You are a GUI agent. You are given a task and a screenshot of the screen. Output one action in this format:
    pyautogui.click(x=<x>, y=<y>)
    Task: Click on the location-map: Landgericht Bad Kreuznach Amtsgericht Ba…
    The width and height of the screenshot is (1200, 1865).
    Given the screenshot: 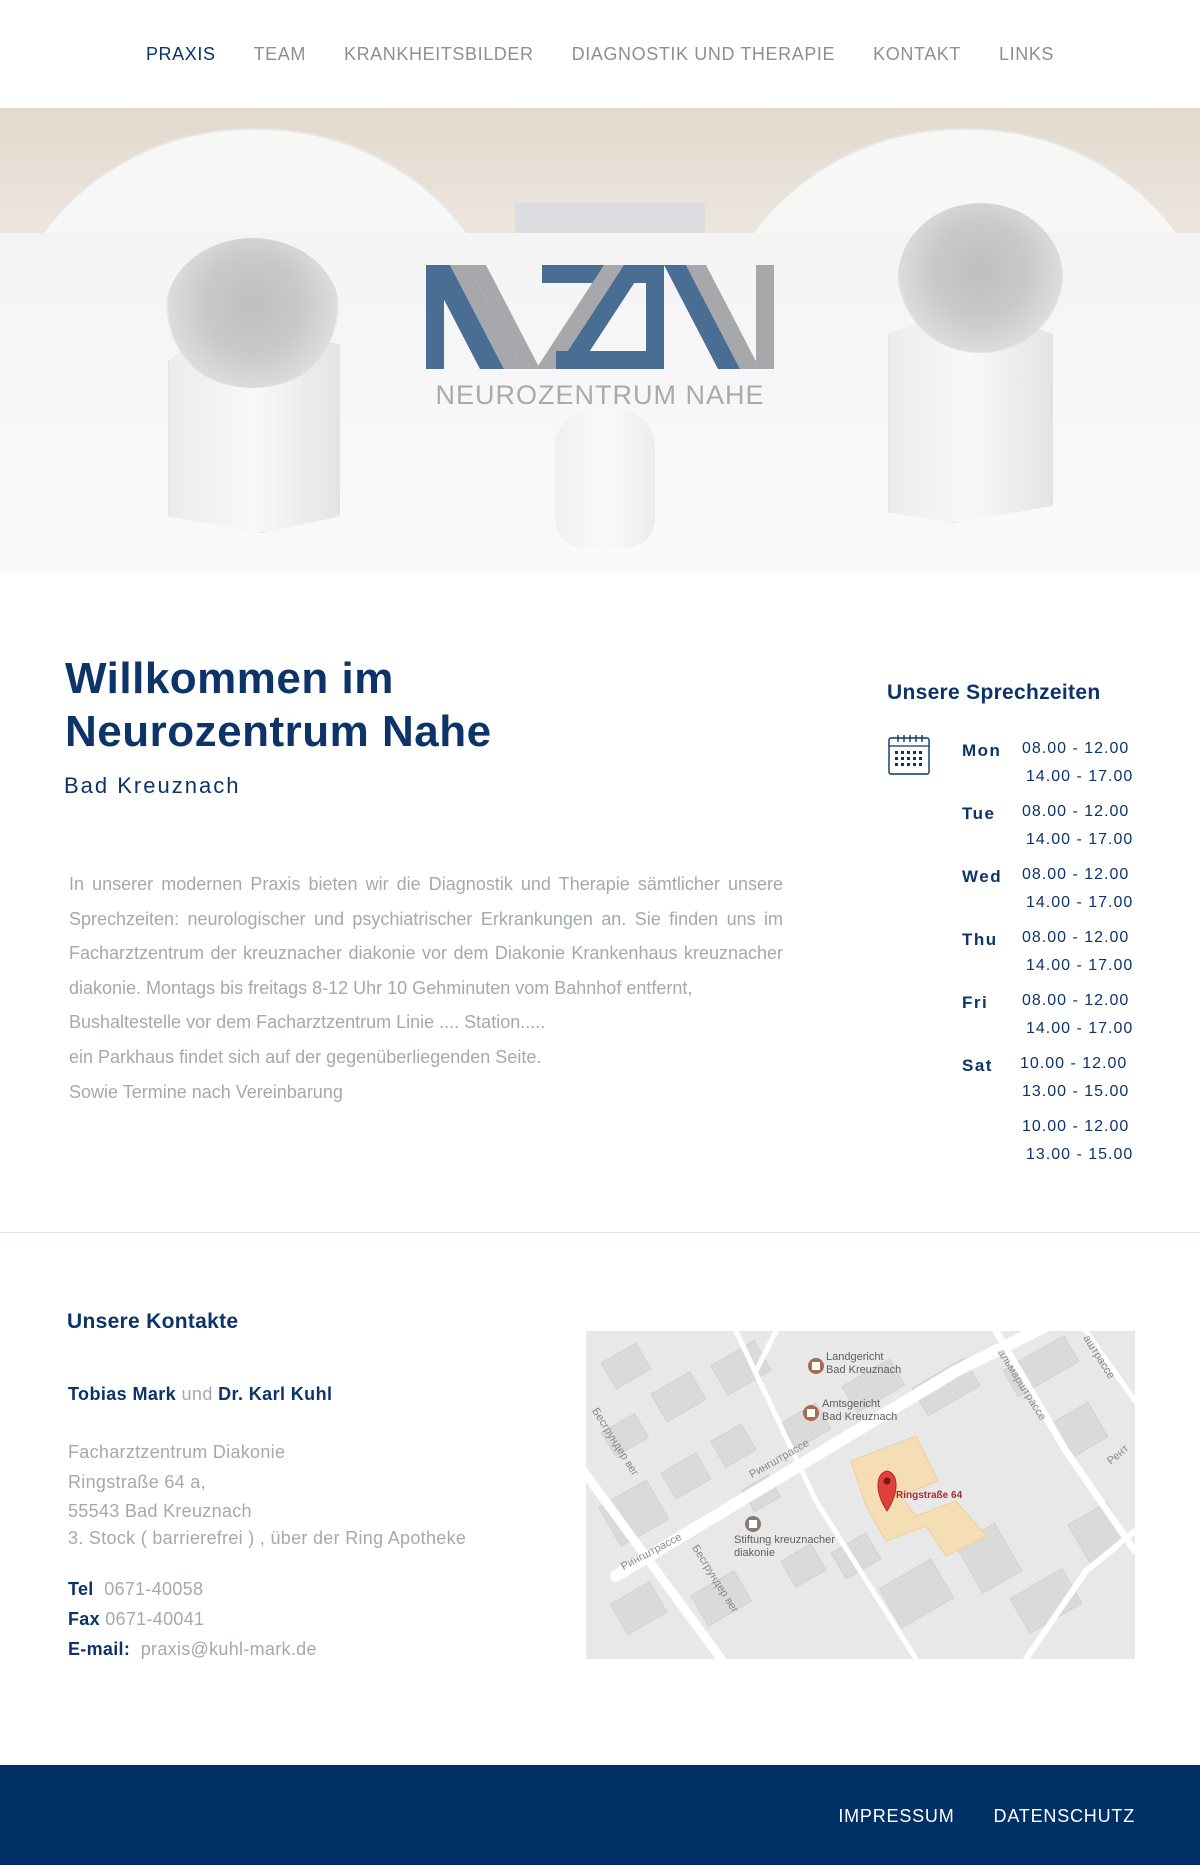 What is the action you would take?
    pyautogui.click(x=860, y=1495)
    